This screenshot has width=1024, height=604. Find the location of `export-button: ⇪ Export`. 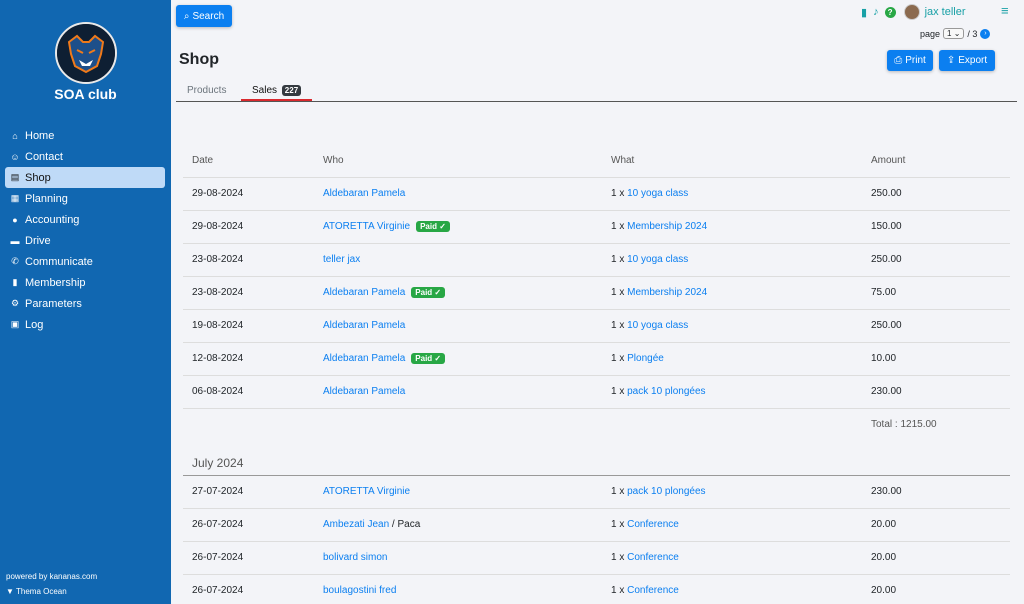

export-button: ⇪ Export is located at coordinates (967, 60).